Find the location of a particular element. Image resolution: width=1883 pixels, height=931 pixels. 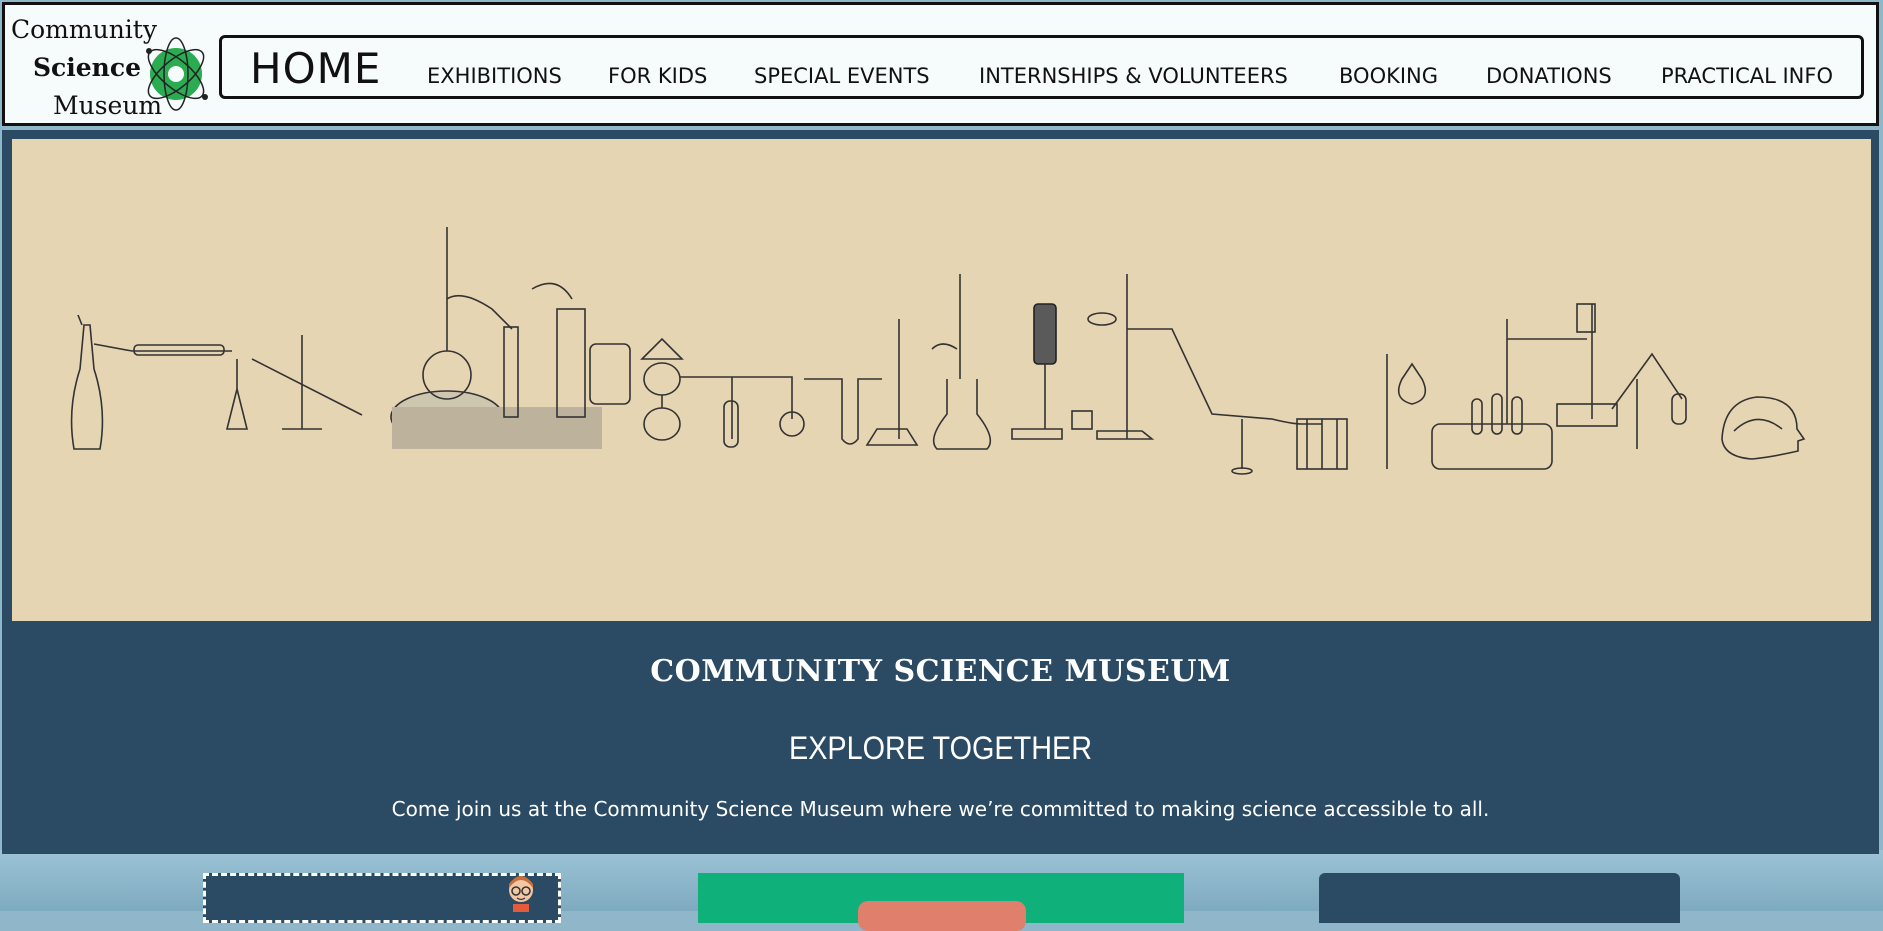

nav-booking: BOOKING is located at coordinates (1388, 76).